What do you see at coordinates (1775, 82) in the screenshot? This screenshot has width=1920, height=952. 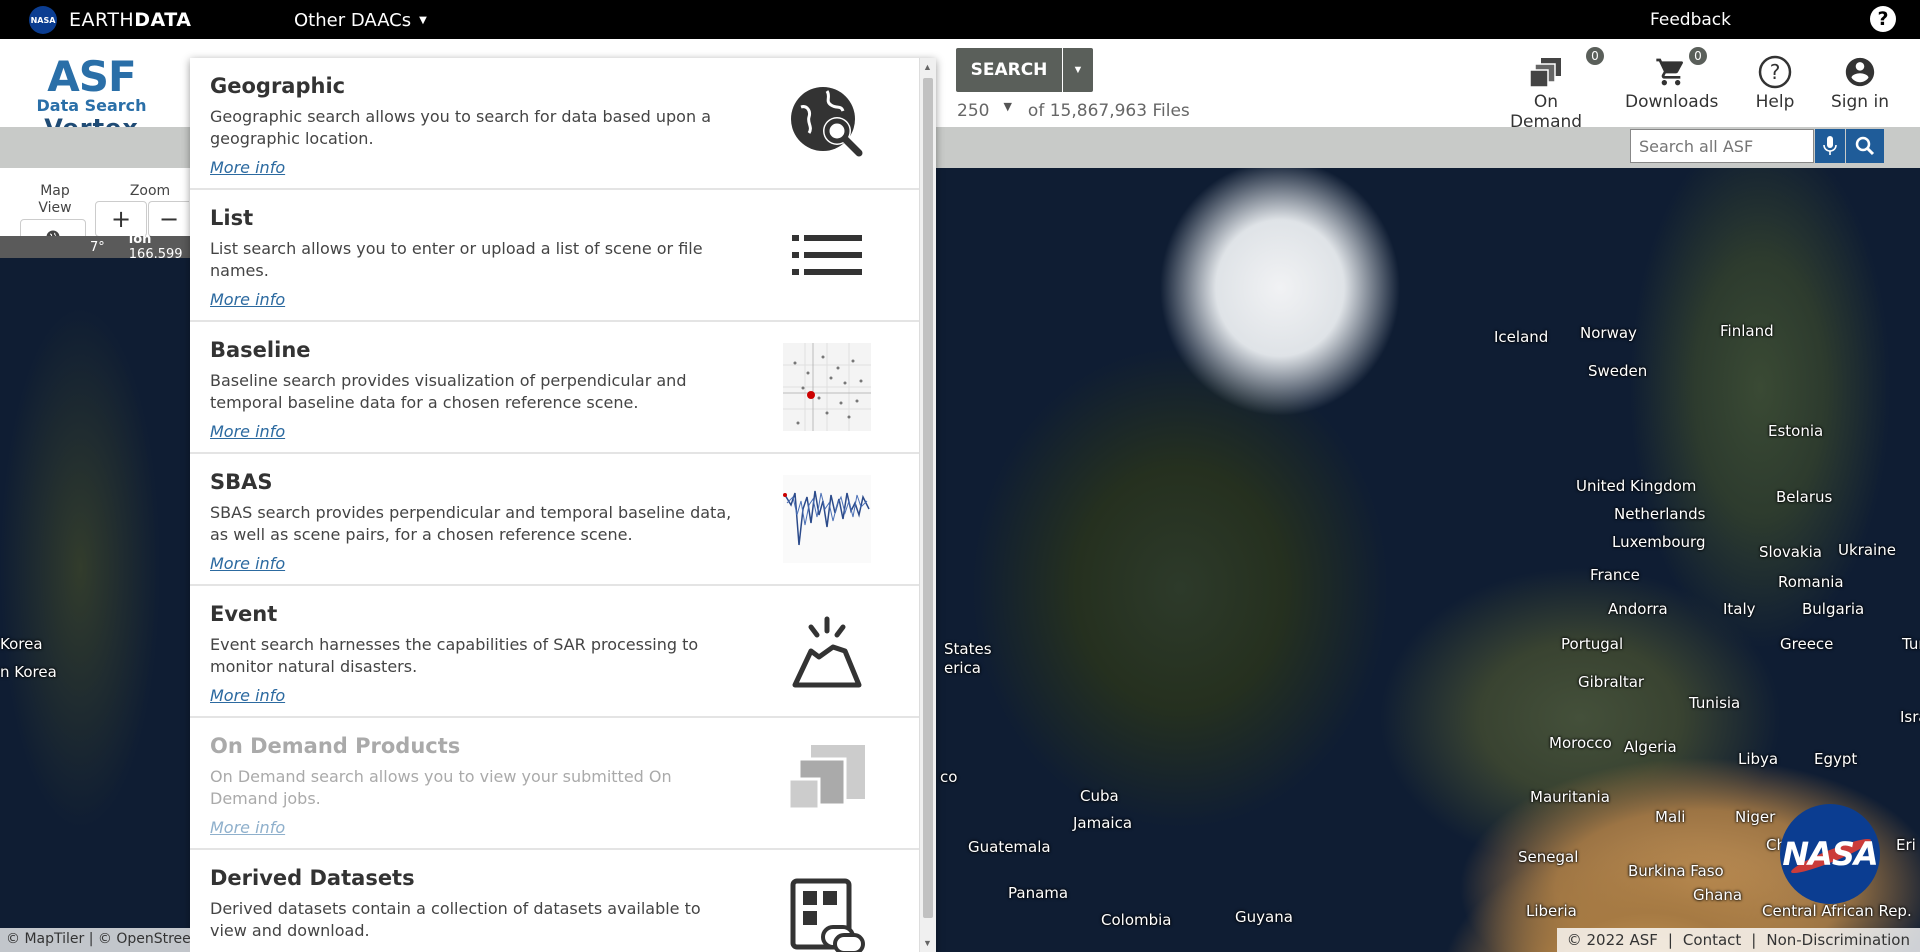 I see `help-button: ? Help` at bounding box center [1775, 82].